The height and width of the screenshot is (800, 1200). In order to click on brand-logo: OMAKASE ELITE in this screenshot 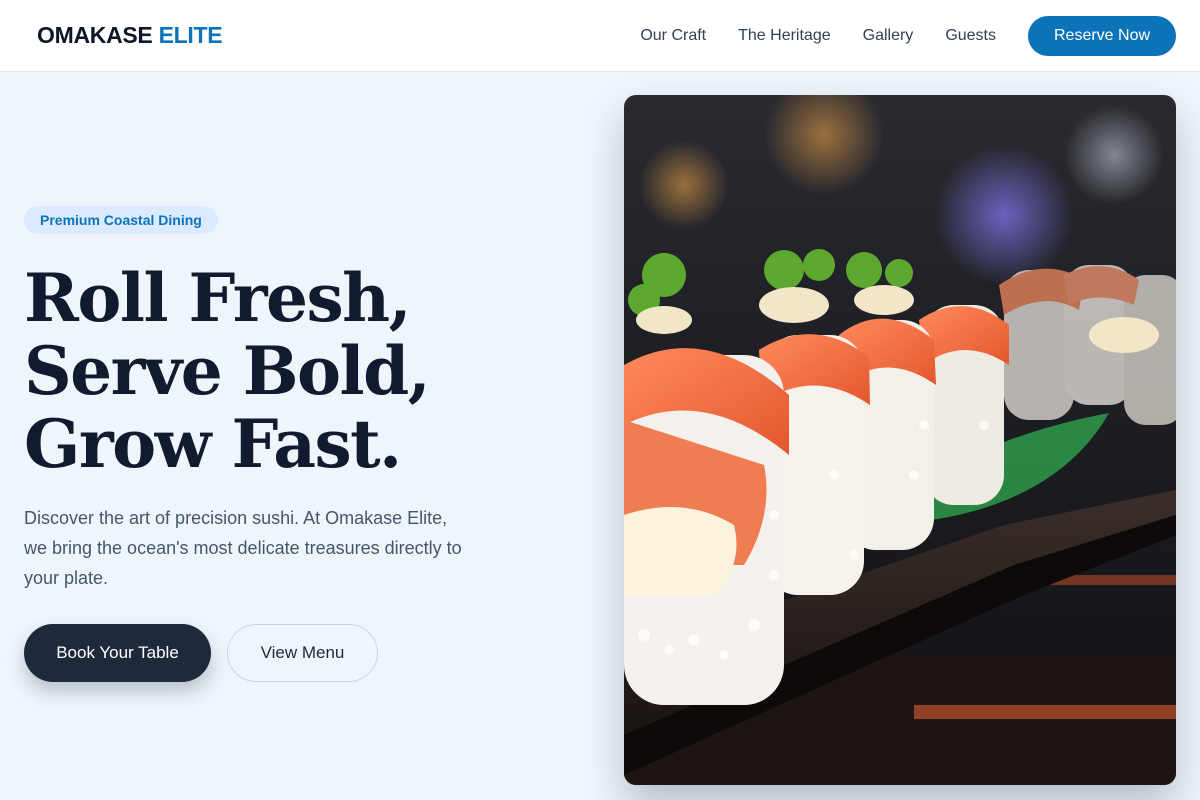, I will do `click(130, 35)`.